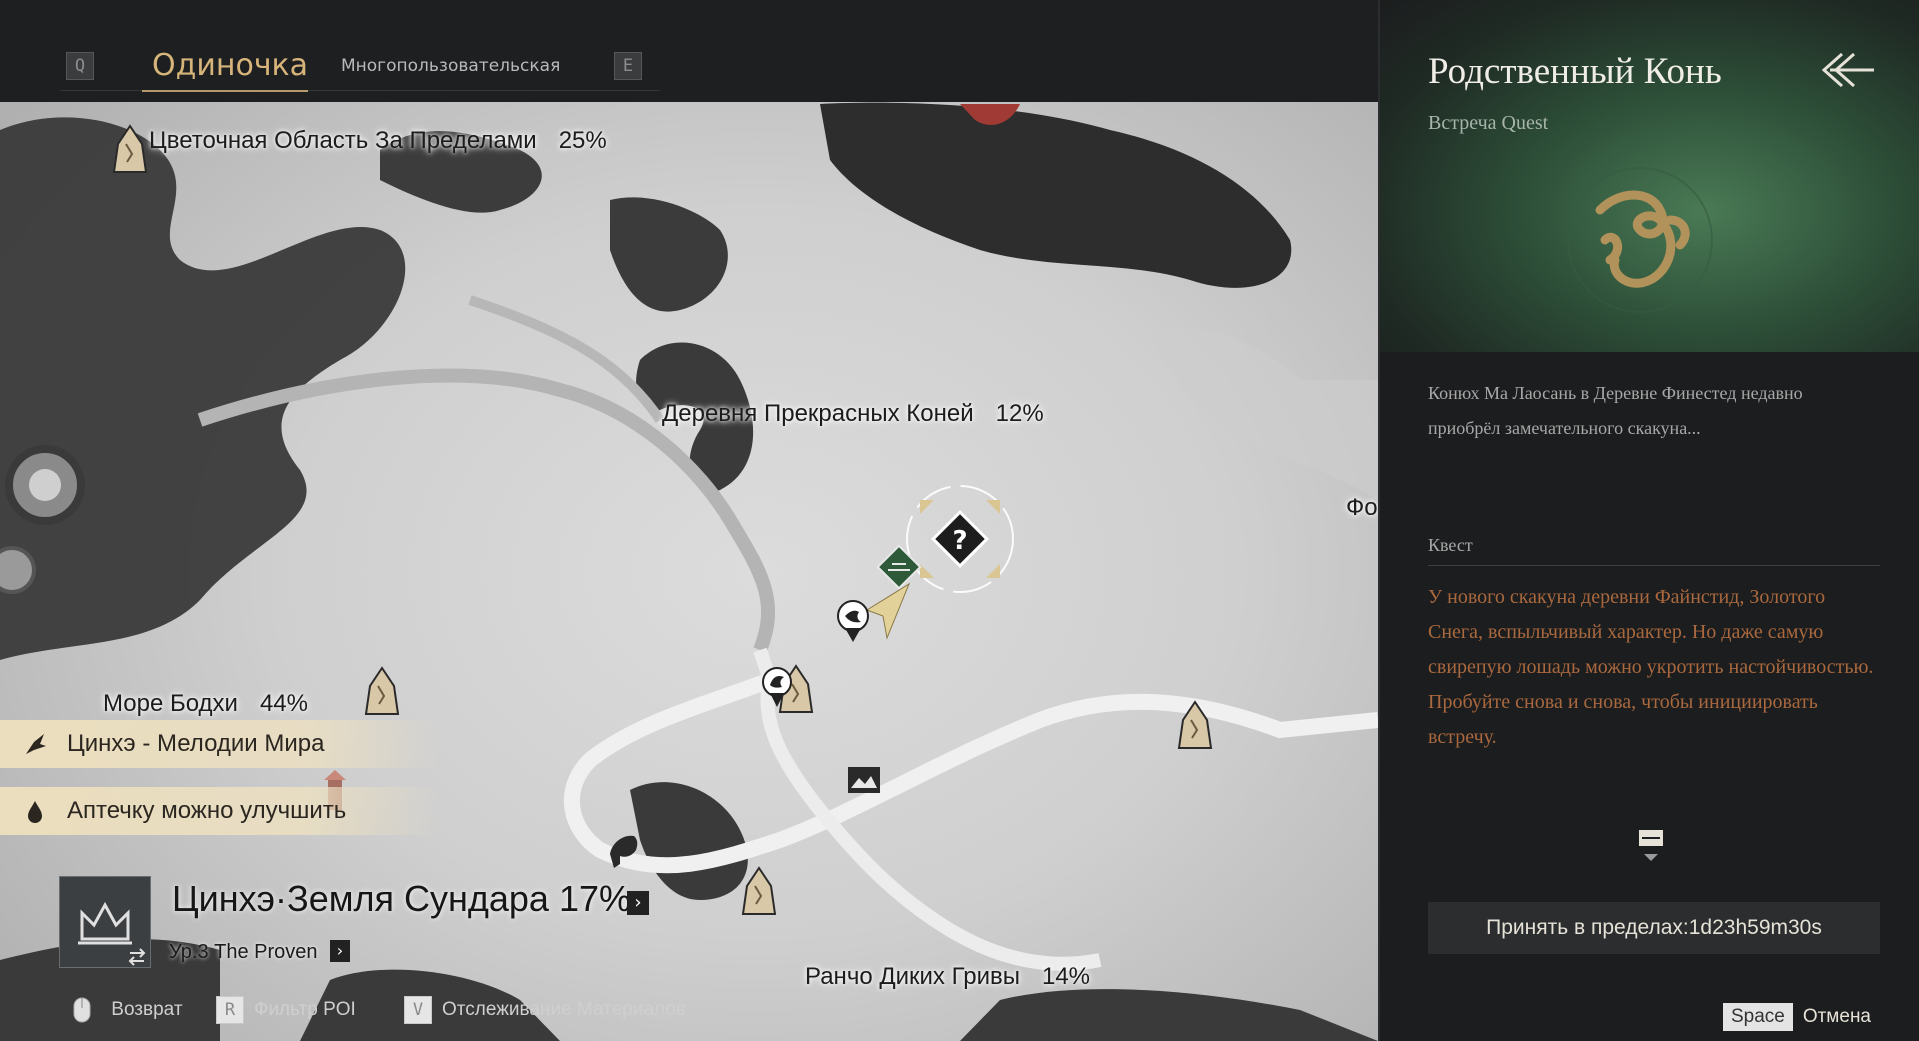 The image size is (1919, 1041). Describe the element at coordinates (1019, 413) in the screenshot. I see `region-percent: 12%` at that location.